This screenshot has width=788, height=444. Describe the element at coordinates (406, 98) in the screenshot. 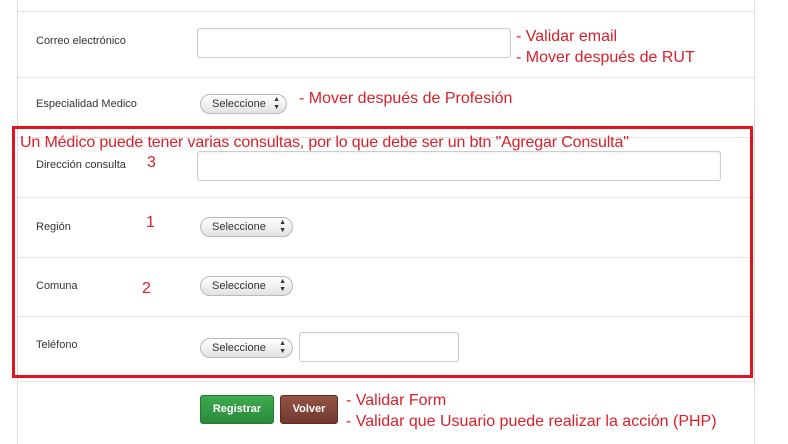

I see `especialidad-note: - Mover después de Profesión` at that location.